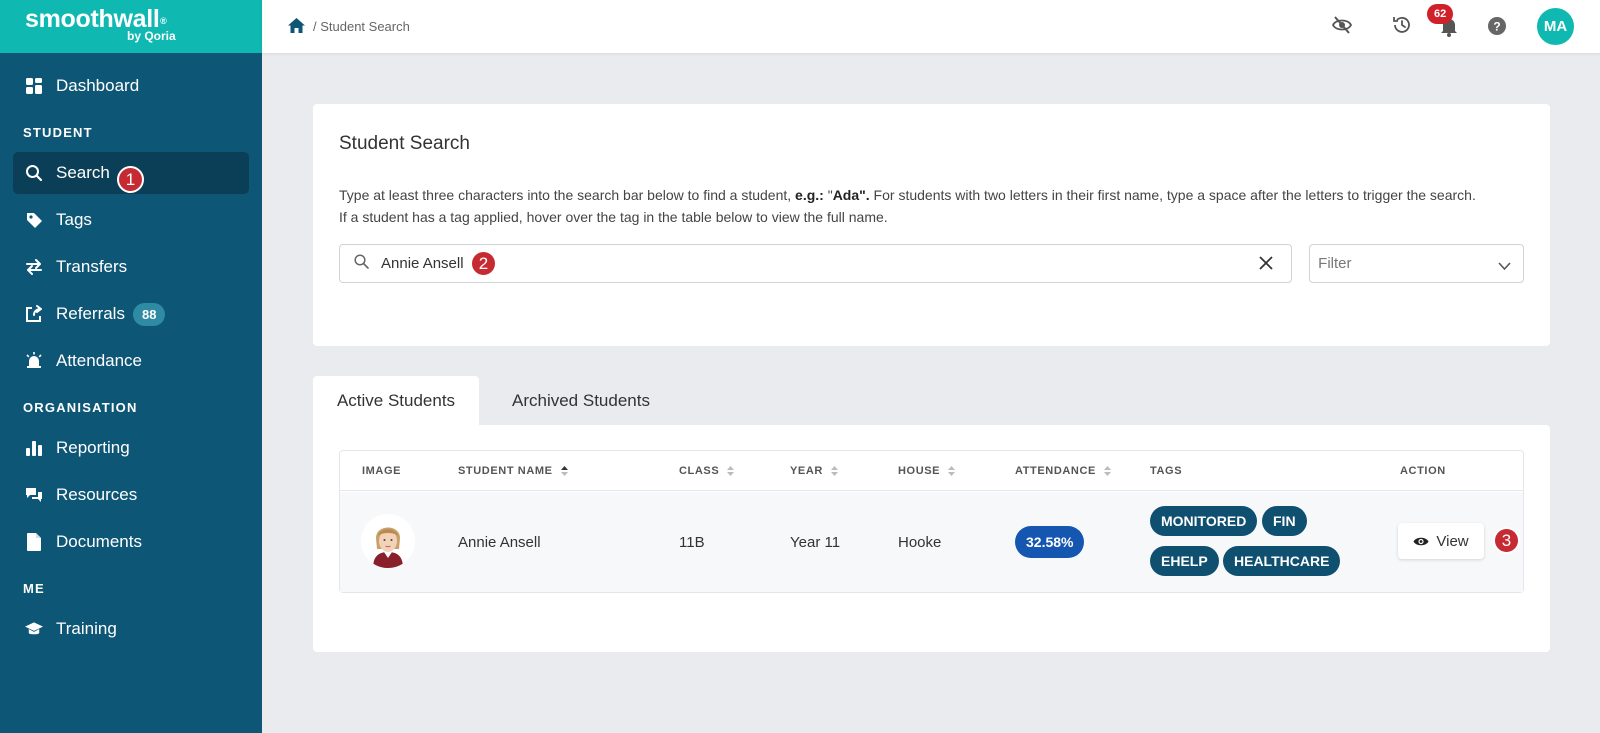 The width and height of the screenshot is (1600, 733). Describe the element at coordinates (1504, 266) in the screenshot. I see `chevron-down-icon` at that location.